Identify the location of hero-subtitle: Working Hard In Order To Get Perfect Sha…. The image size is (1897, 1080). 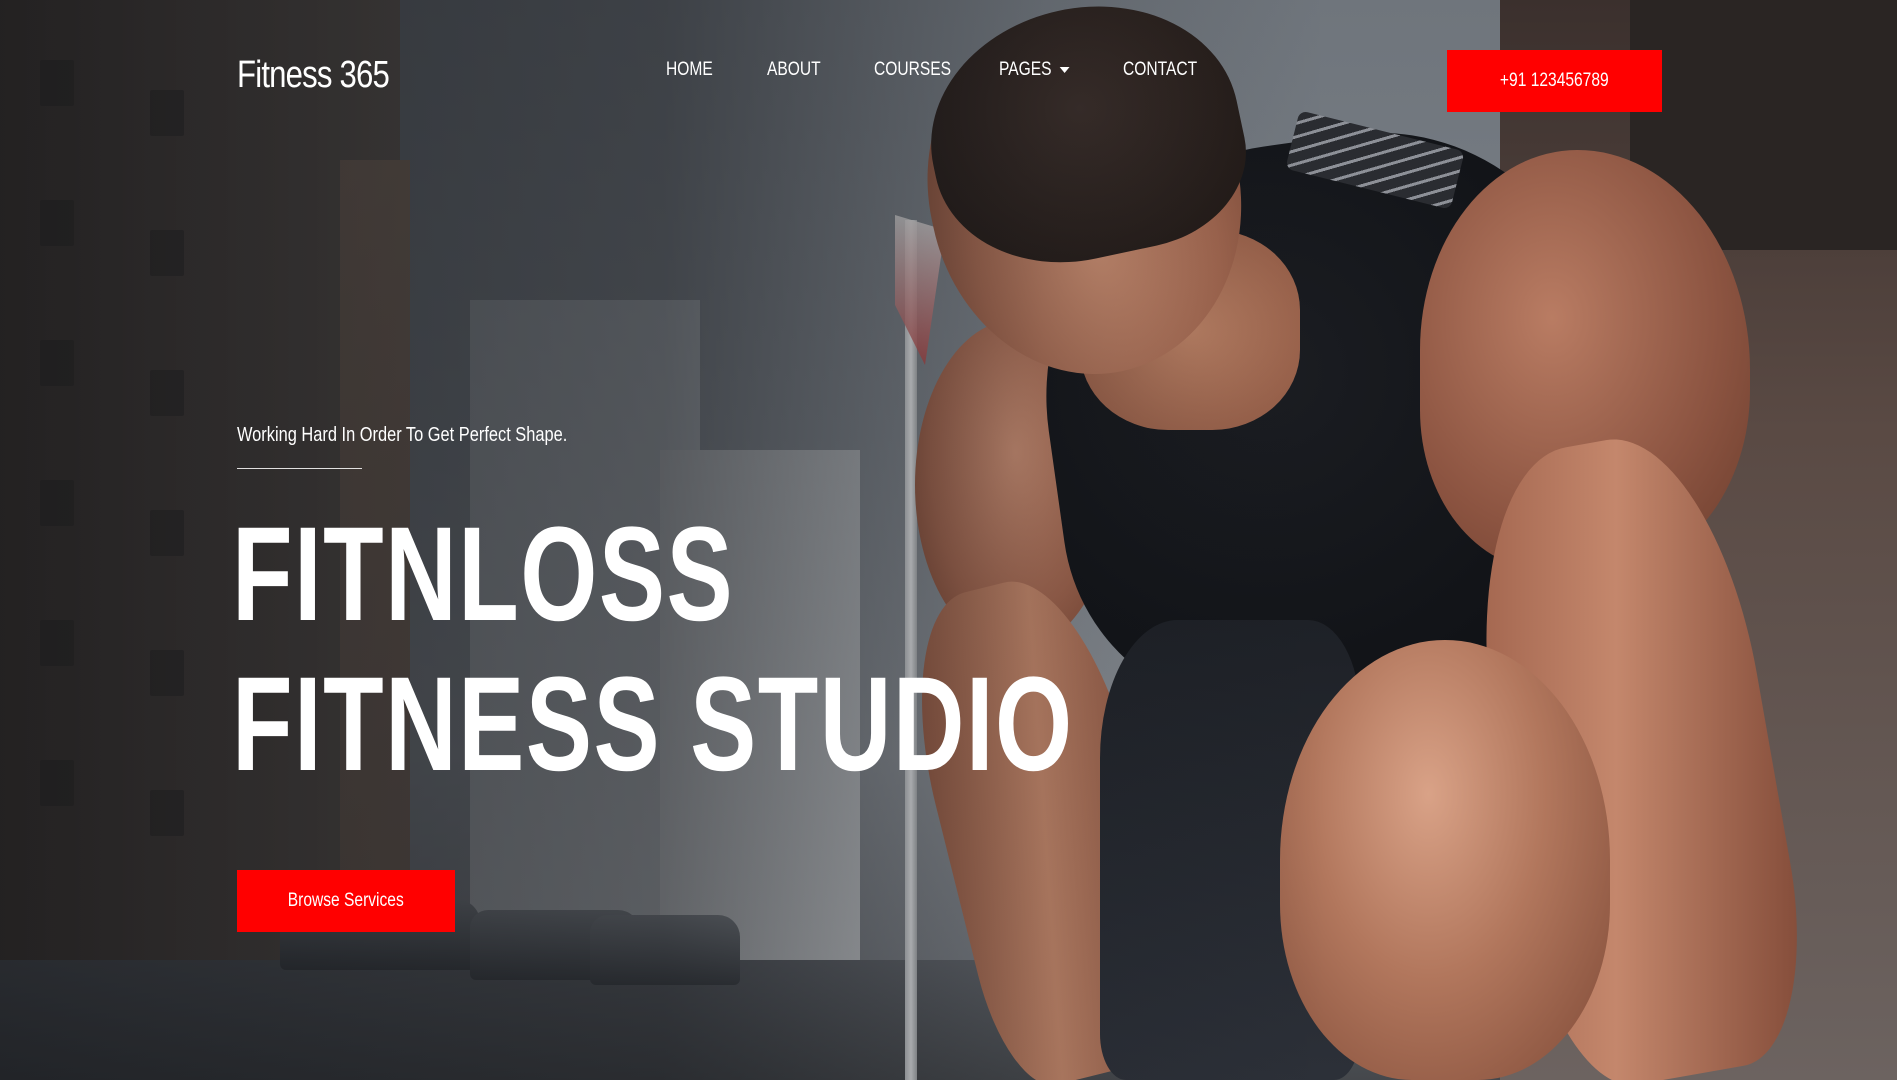
(402, 435).